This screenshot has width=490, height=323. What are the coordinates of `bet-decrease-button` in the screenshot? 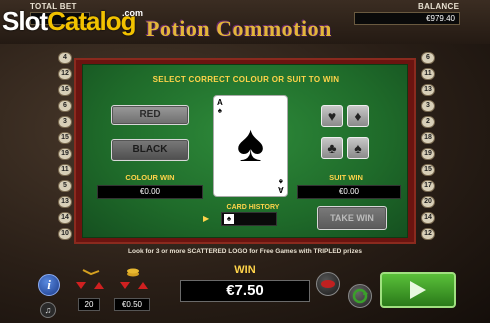 It's located at (125, 285).